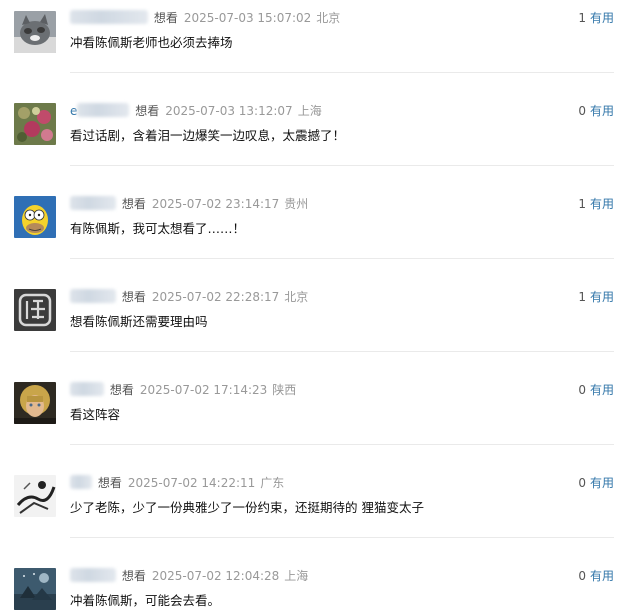  I want to click on comment-meta: 想看 2025-07-02 14:22:11 广东, so click(177, 483).